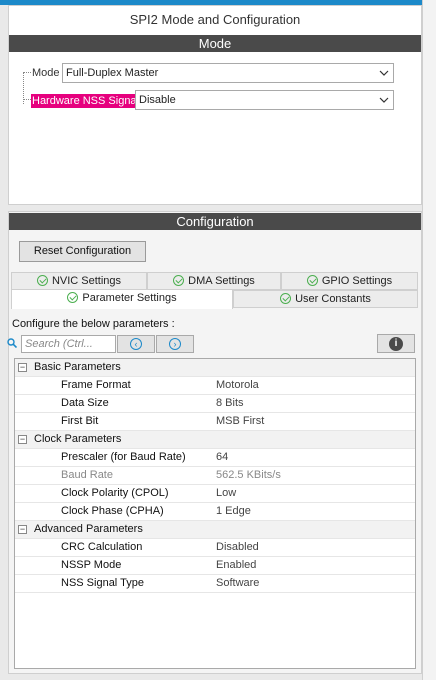 The image size is (436, 680). I want to click on param-value: Software, so click(237, 583).